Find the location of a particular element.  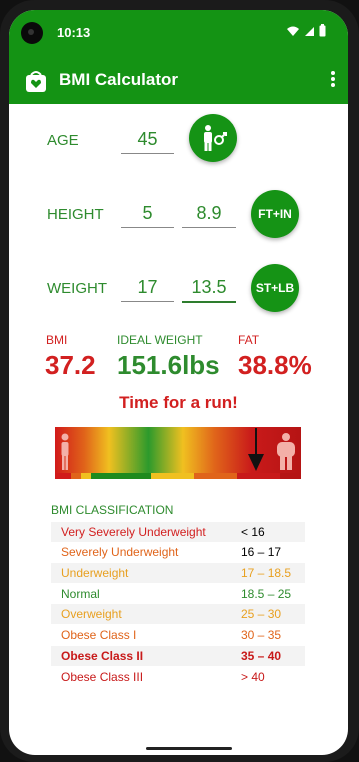

classification-row: Obese Class I 30 – 35 is located at coordinates (178, 635).